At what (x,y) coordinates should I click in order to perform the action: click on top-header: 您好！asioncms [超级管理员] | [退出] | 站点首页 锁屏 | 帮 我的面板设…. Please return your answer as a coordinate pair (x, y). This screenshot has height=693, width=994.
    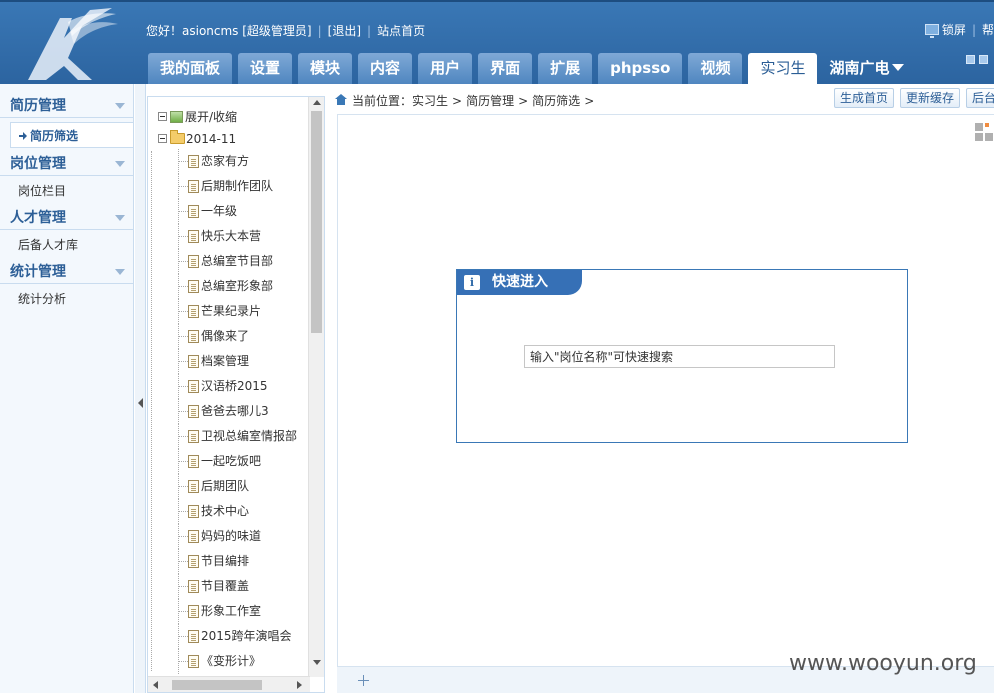
    Looking at the image, I should click on (497, 42).